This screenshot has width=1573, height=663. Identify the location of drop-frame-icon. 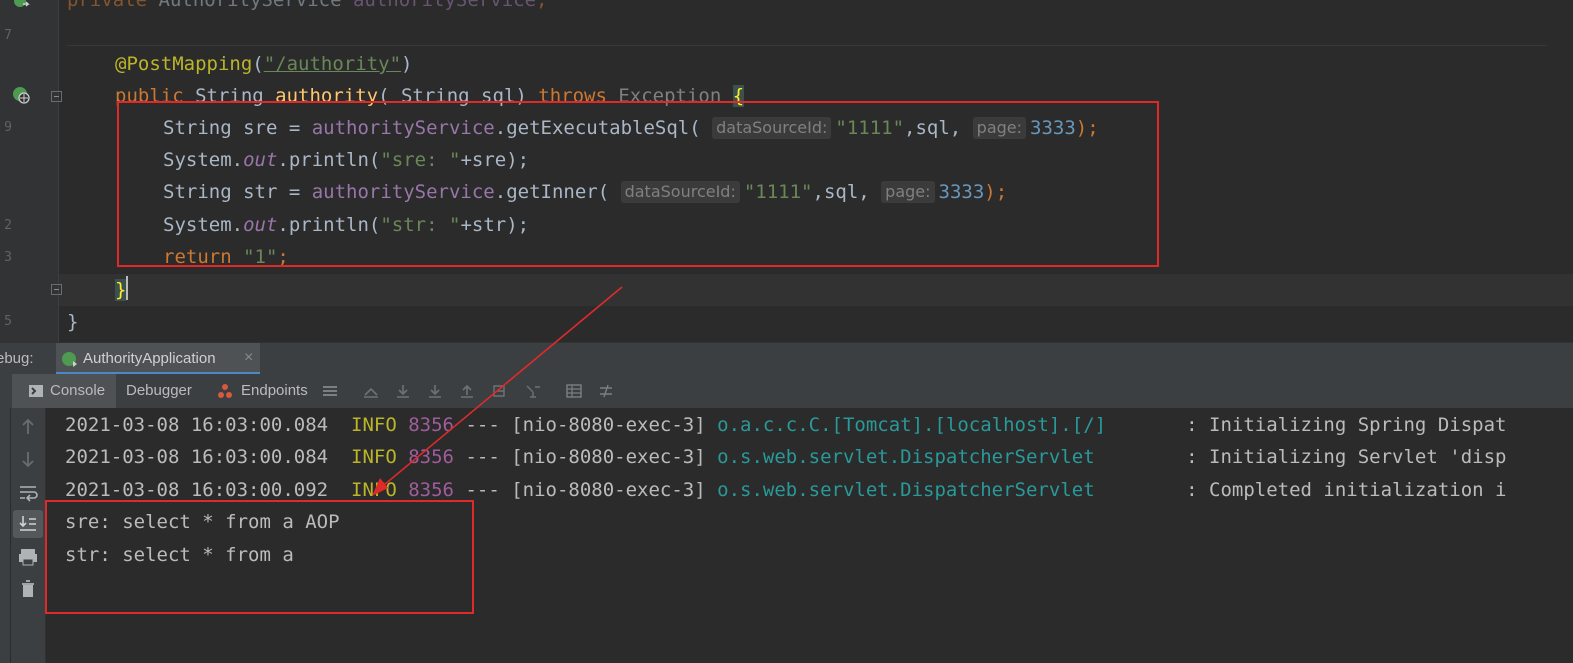
(499, 391).